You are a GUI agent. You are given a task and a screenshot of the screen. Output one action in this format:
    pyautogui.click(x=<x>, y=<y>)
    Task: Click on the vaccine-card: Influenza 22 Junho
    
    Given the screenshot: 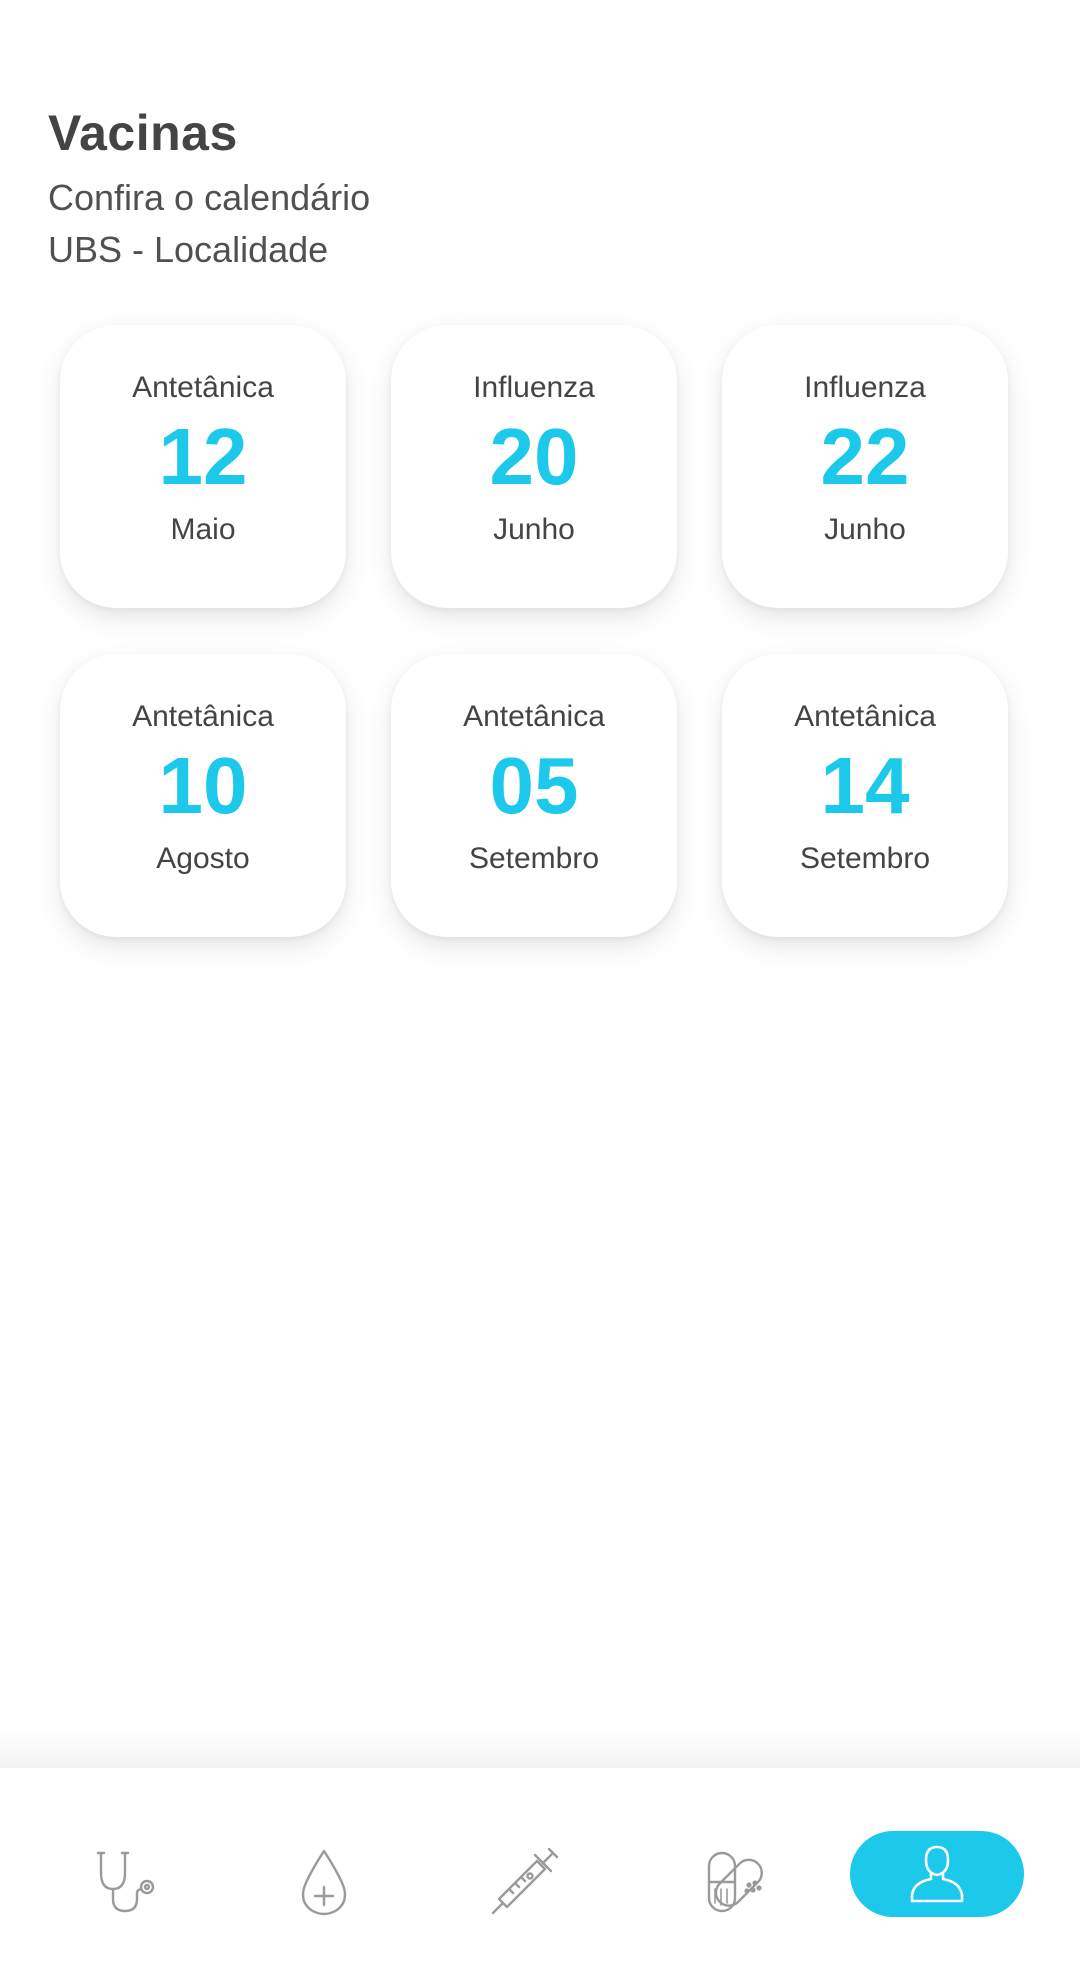 What is the action you would take?
    pyautogui.click(x=865, y=466)
    